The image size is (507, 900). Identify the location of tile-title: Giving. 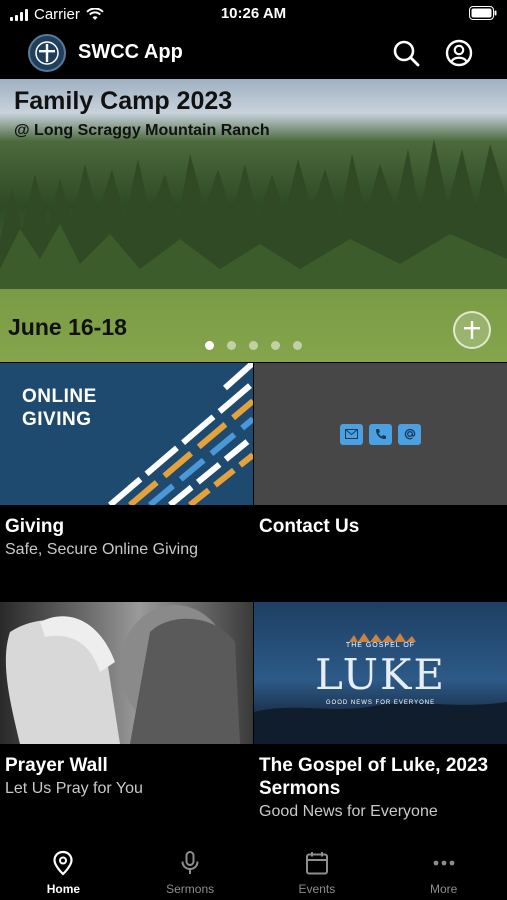
(35, 526).